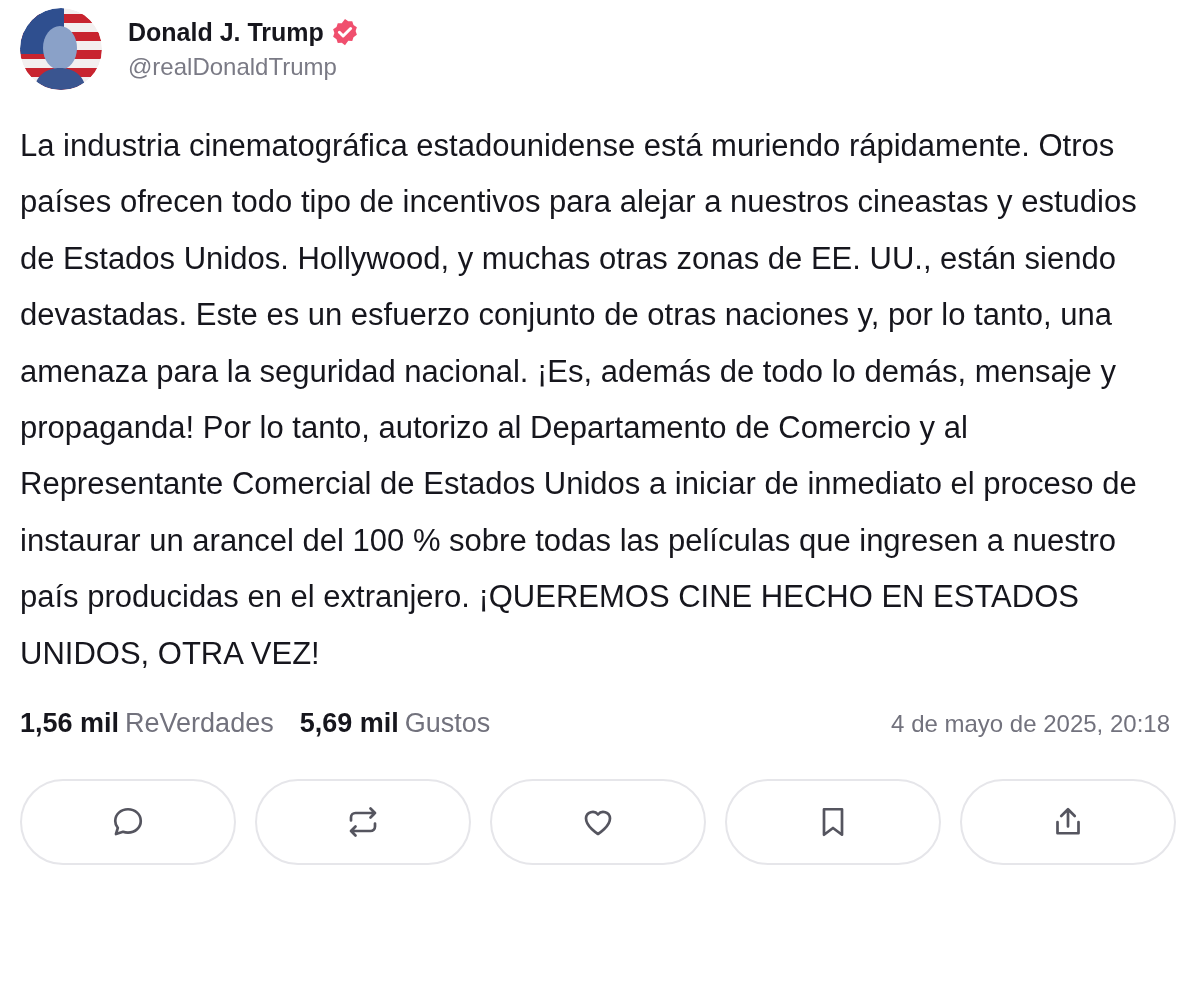 The width and height of the screenshot is (1200, 1001). I want to click on post-timestamp: 4 de mayo de 2025, 20:18, so click(1030, 723).